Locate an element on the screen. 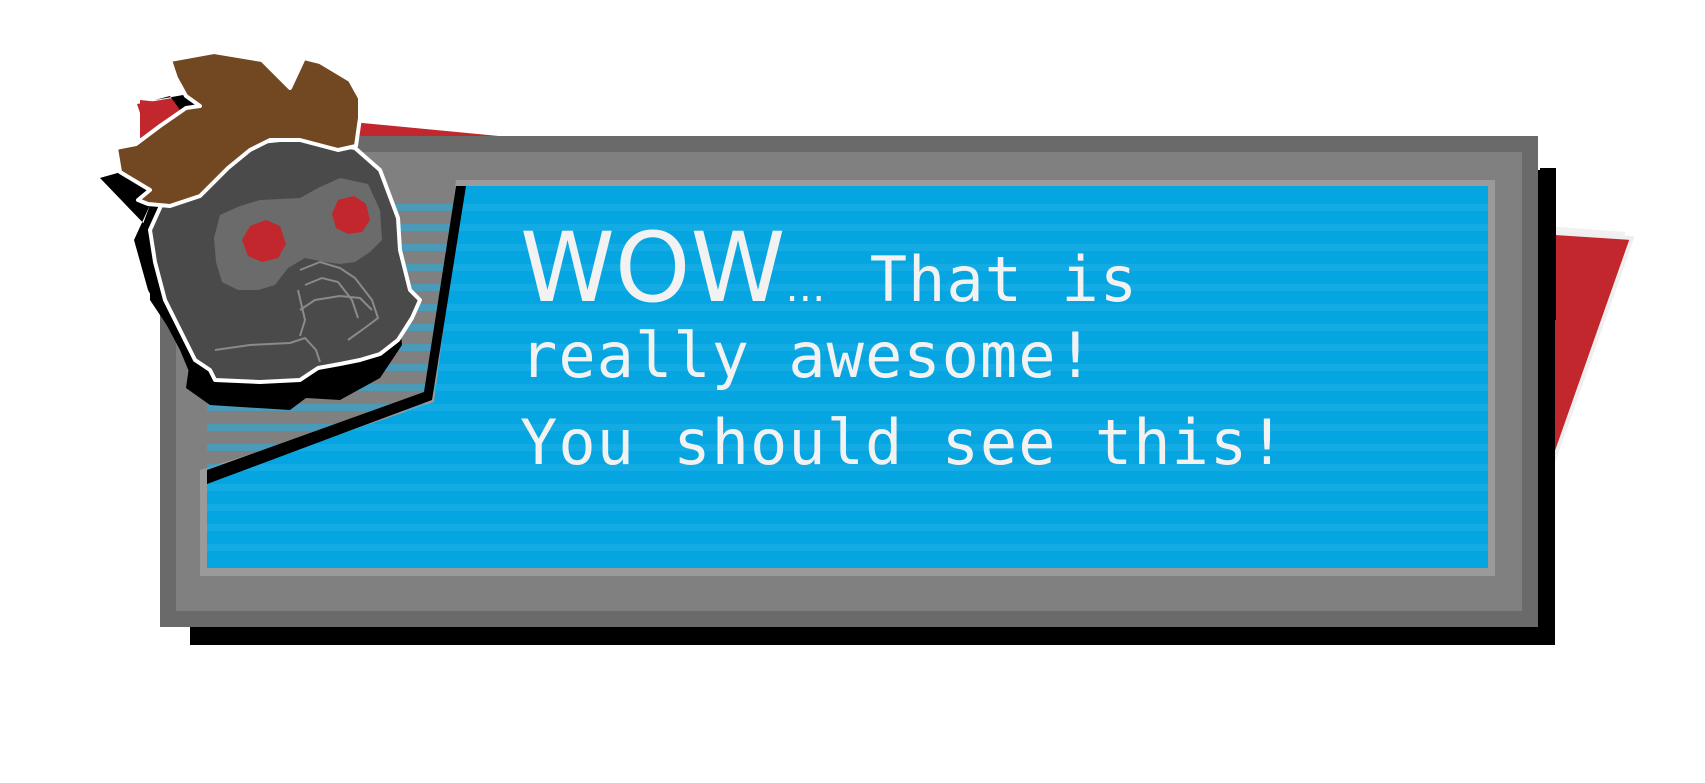 The height and width of the screenshot is (783, 1705). wow-exclamation: WOW is located at coordinates (653, 268).